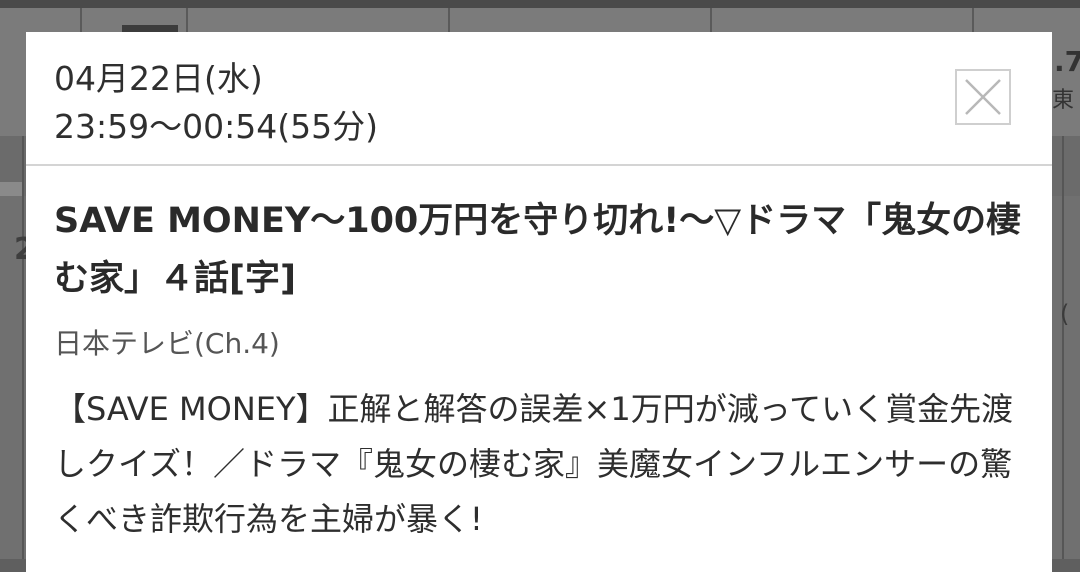 The image size is (1080, 572). I want to click on background-row-marker, so click(12, 189).